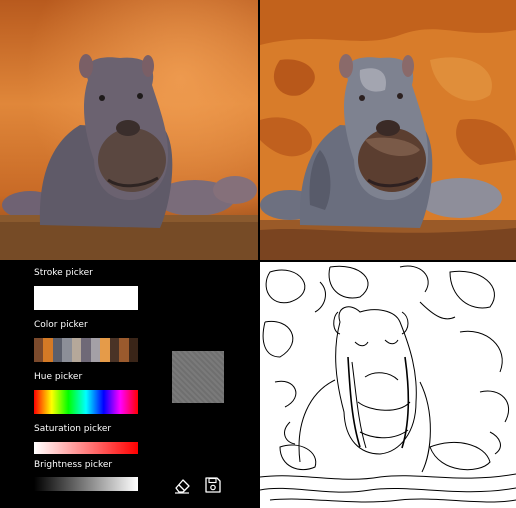 The height and width of the screenshot is (508, 516). Describe the element at coordinates (73, 429) in the screenshot. I see `saturation-picker-label: Saturation picker` at that location.